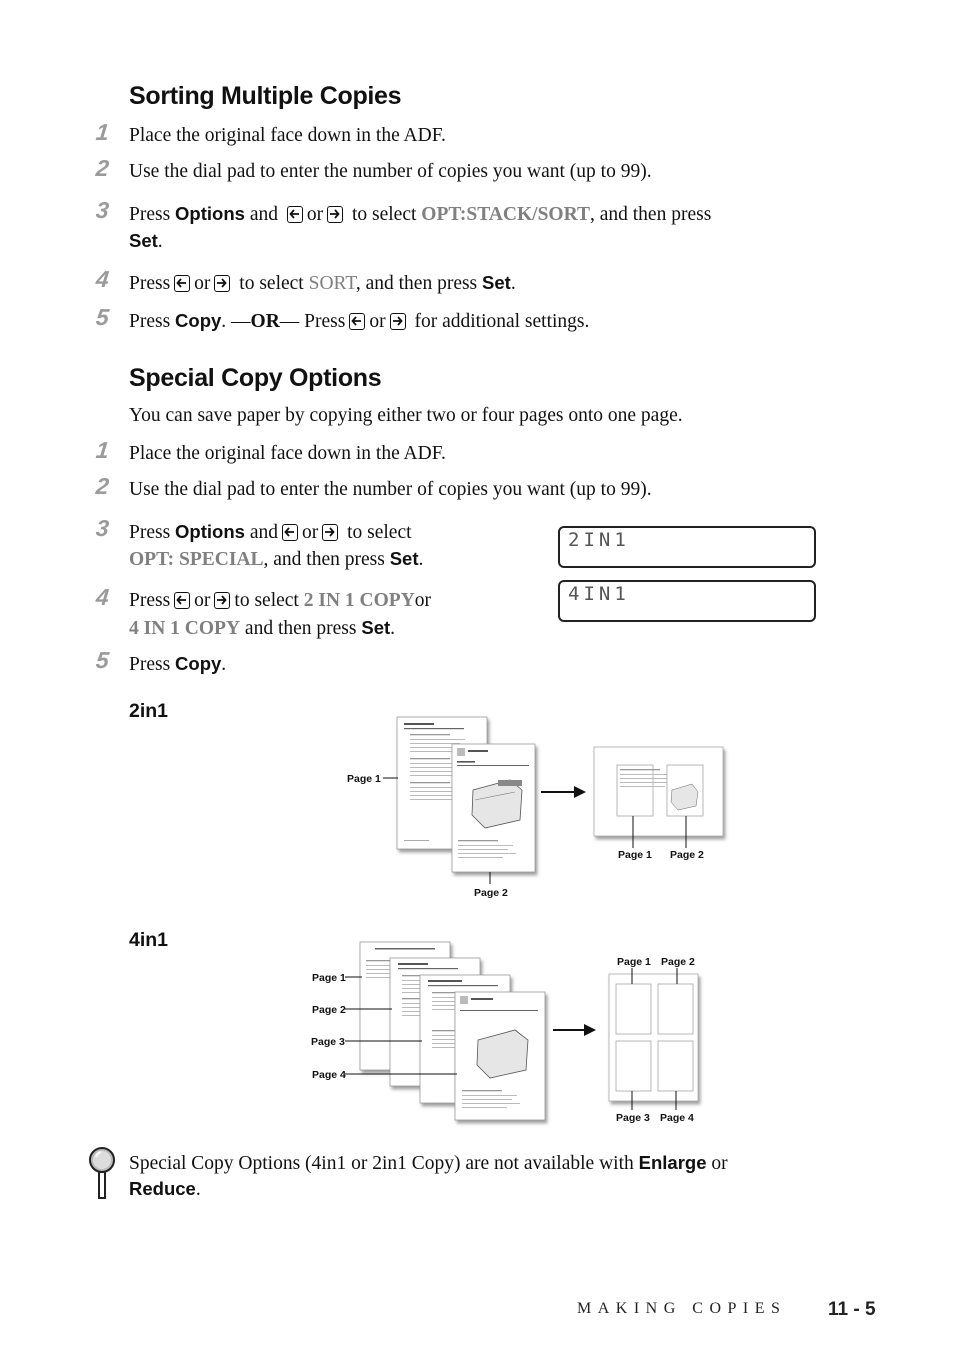 The width and height of the screenshot is (954, 1352). What do you see at coordinates (653, 1037) in the screenshot?
I see `result-sheet-4in1` at bounding box center [653, 1037].